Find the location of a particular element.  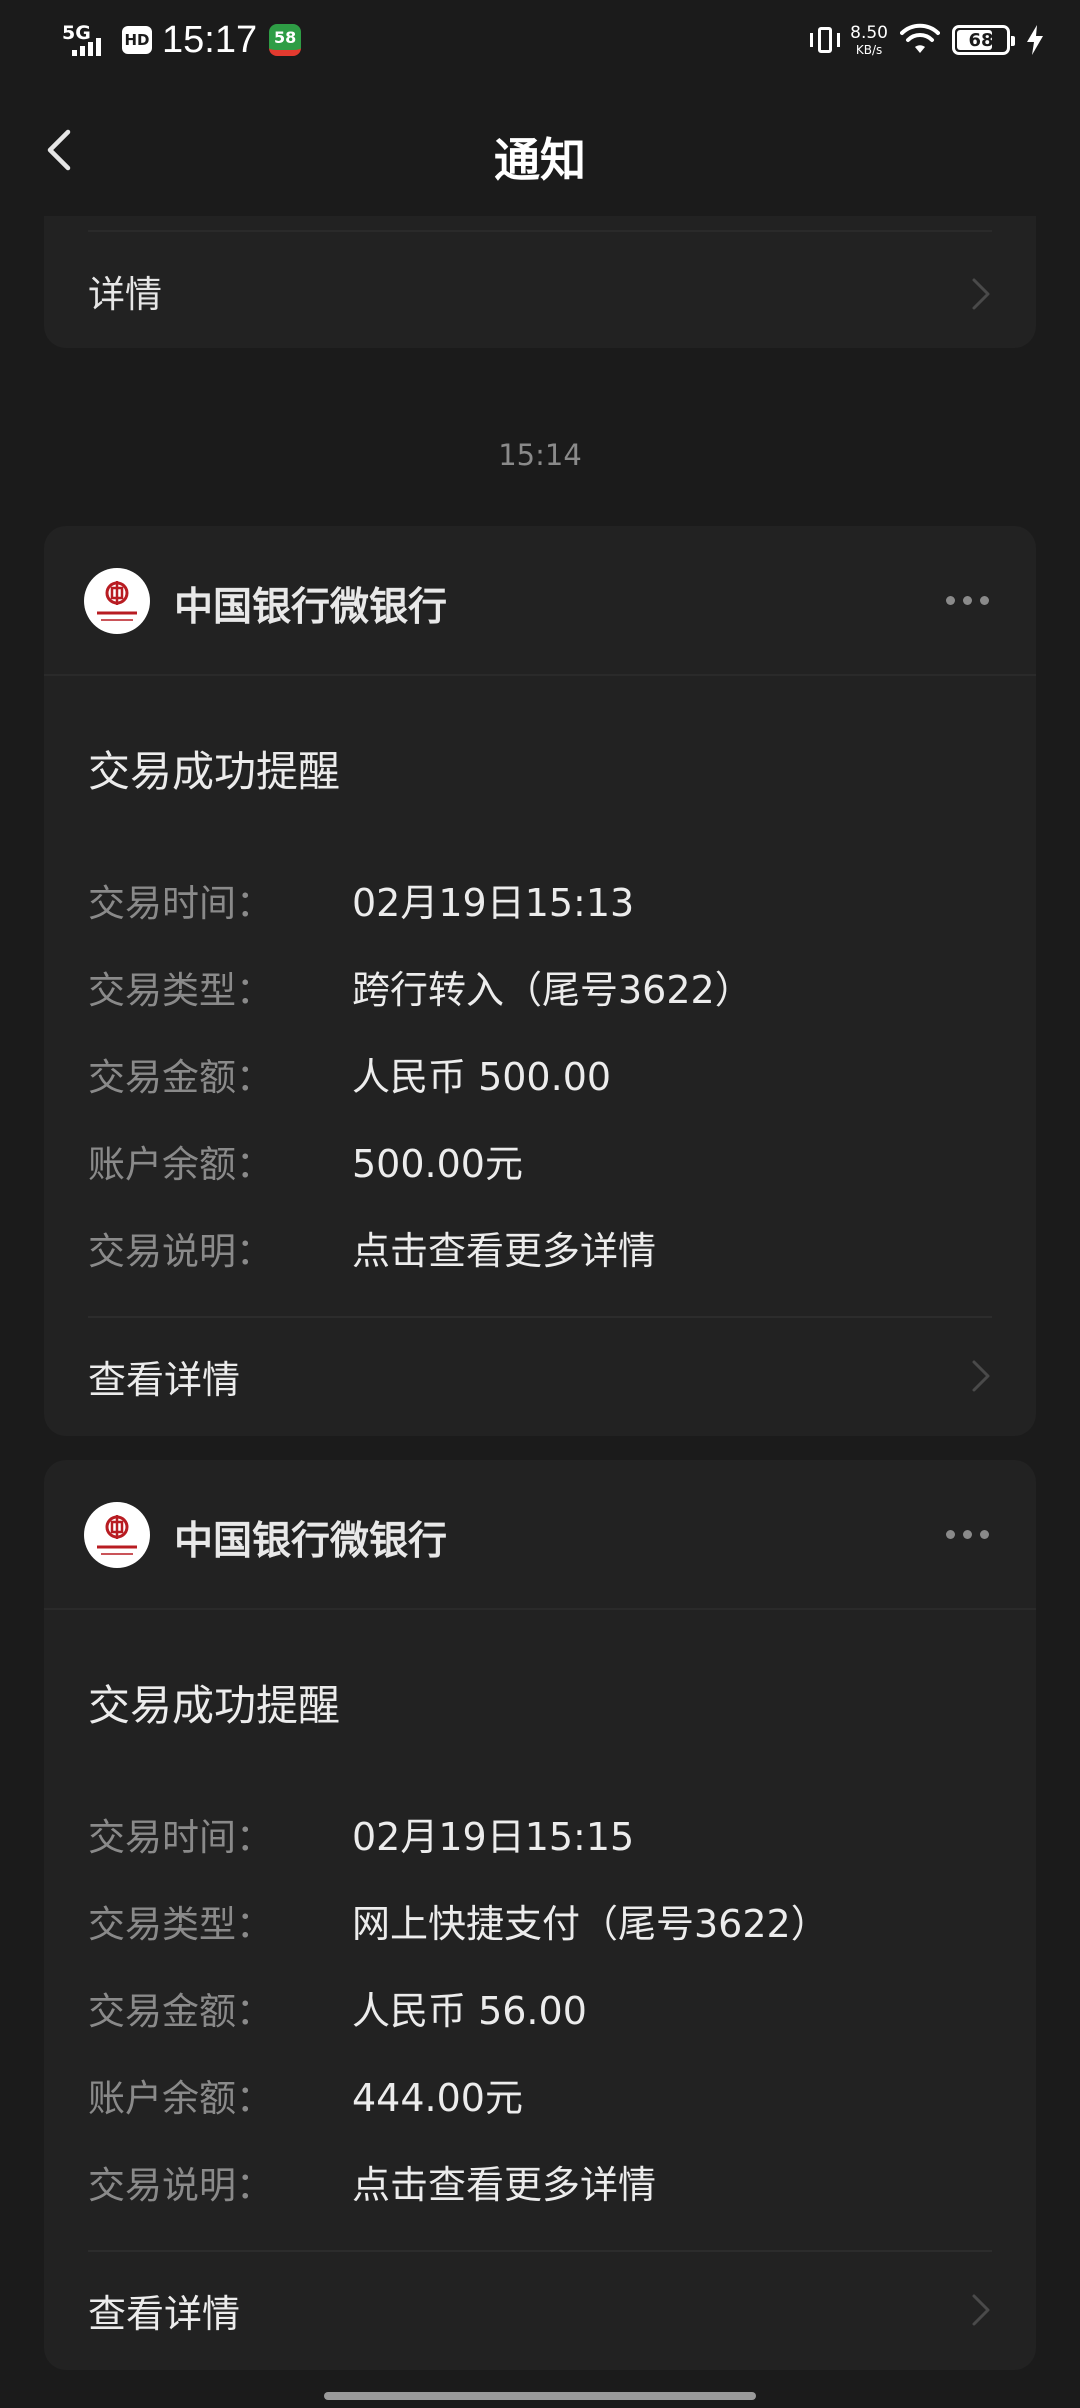

battery-icon: 68 is located at coordinates (983, 40).